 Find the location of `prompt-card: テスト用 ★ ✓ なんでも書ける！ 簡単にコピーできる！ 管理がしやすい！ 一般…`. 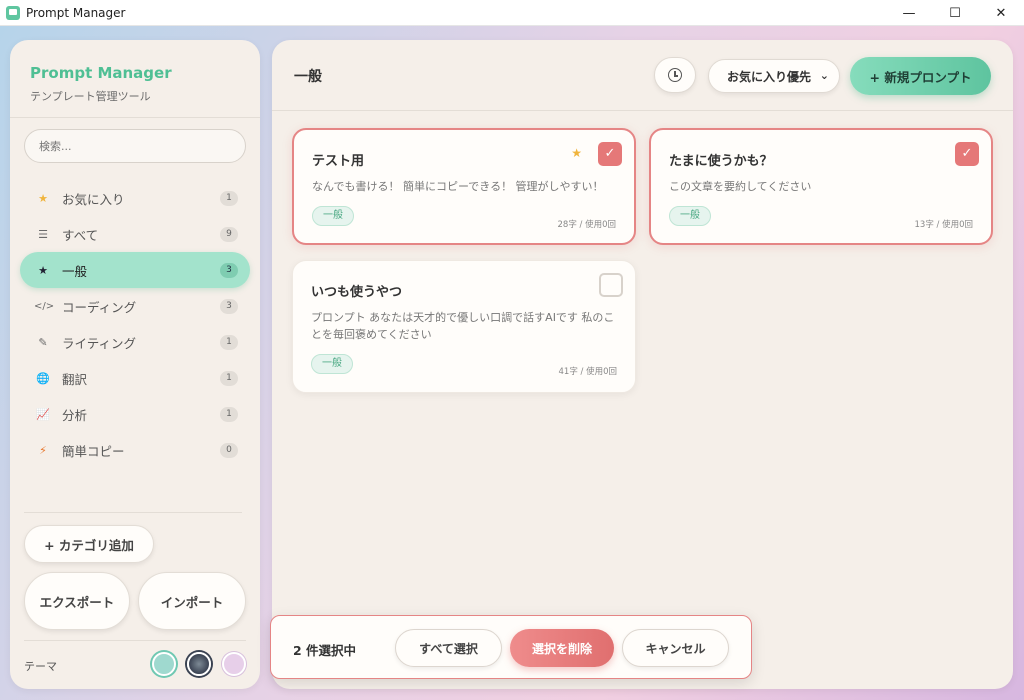

prompt-card: テスト用 ★ ✓ なんでも書ける！ 簡単にコピーできる！ 管理がしやすい！ 一般… is located at coordinates (464, 186).